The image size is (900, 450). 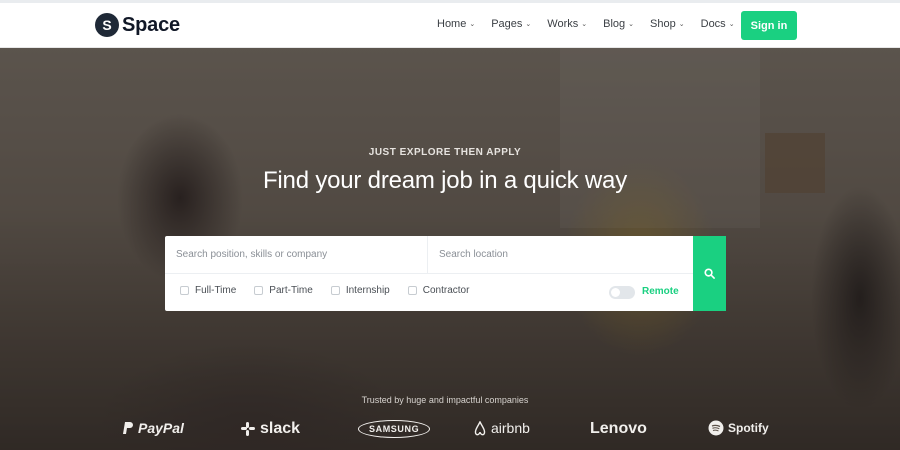 I want to click on search-icon, so click(x=709, y=273).